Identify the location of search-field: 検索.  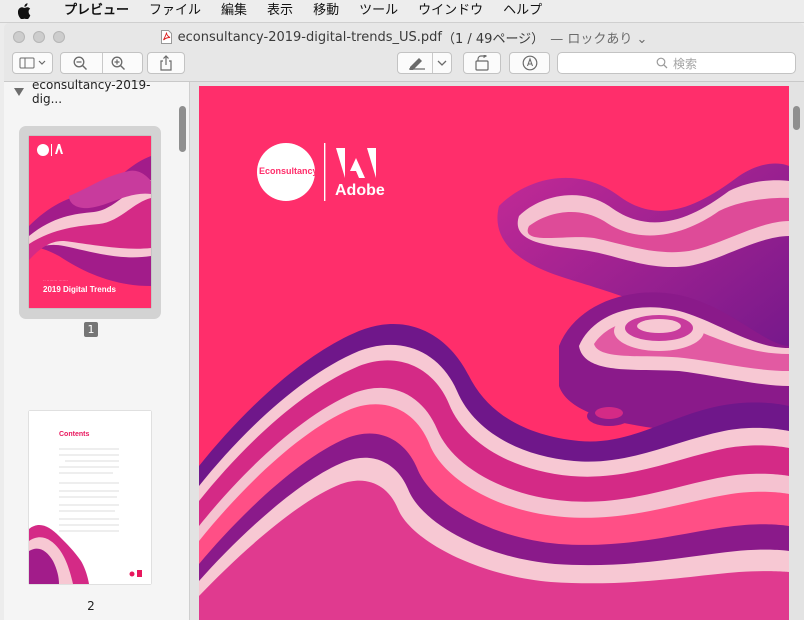
(676, 63).